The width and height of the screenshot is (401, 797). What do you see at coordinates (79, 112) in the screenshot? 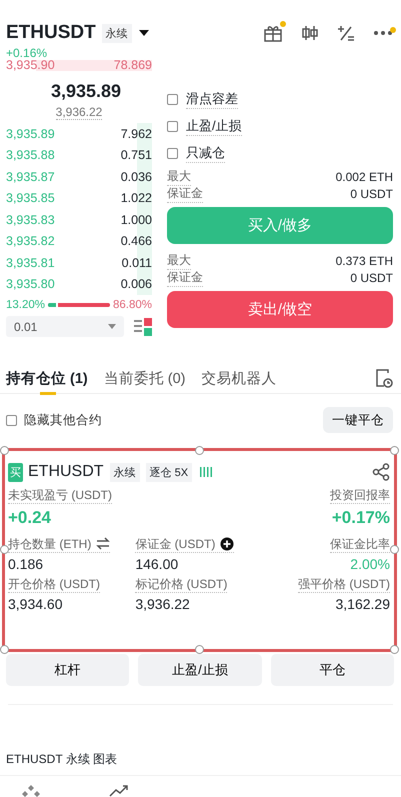
I see `mark-price: 3,936.22` at bounding box center [79, 112].